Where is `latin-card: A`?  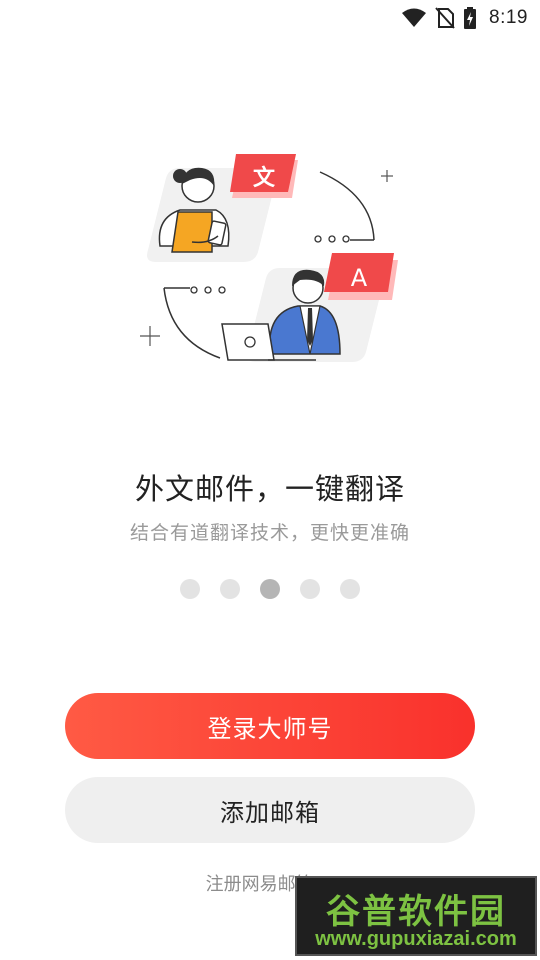
latin-card: A is located at coordinates (361, 276).